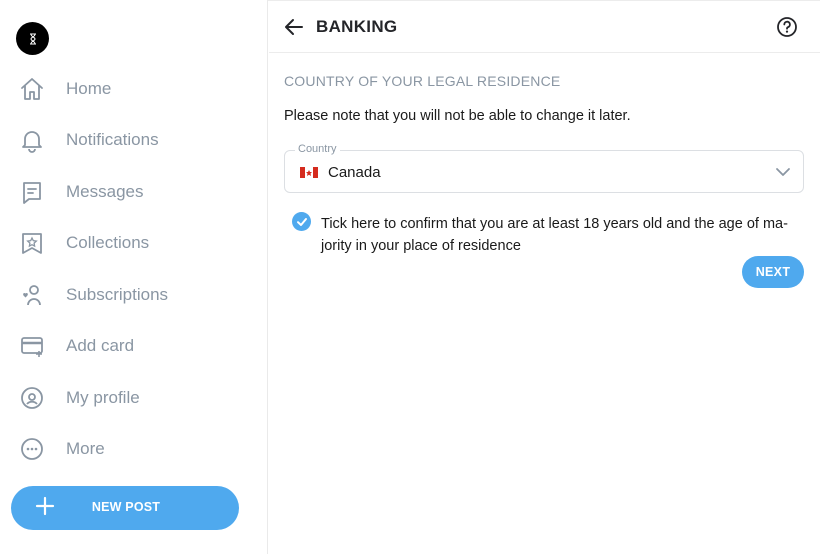 The image size is (820, 554). I want to click on sidebar-item-label: Messages, so click(105, 191).